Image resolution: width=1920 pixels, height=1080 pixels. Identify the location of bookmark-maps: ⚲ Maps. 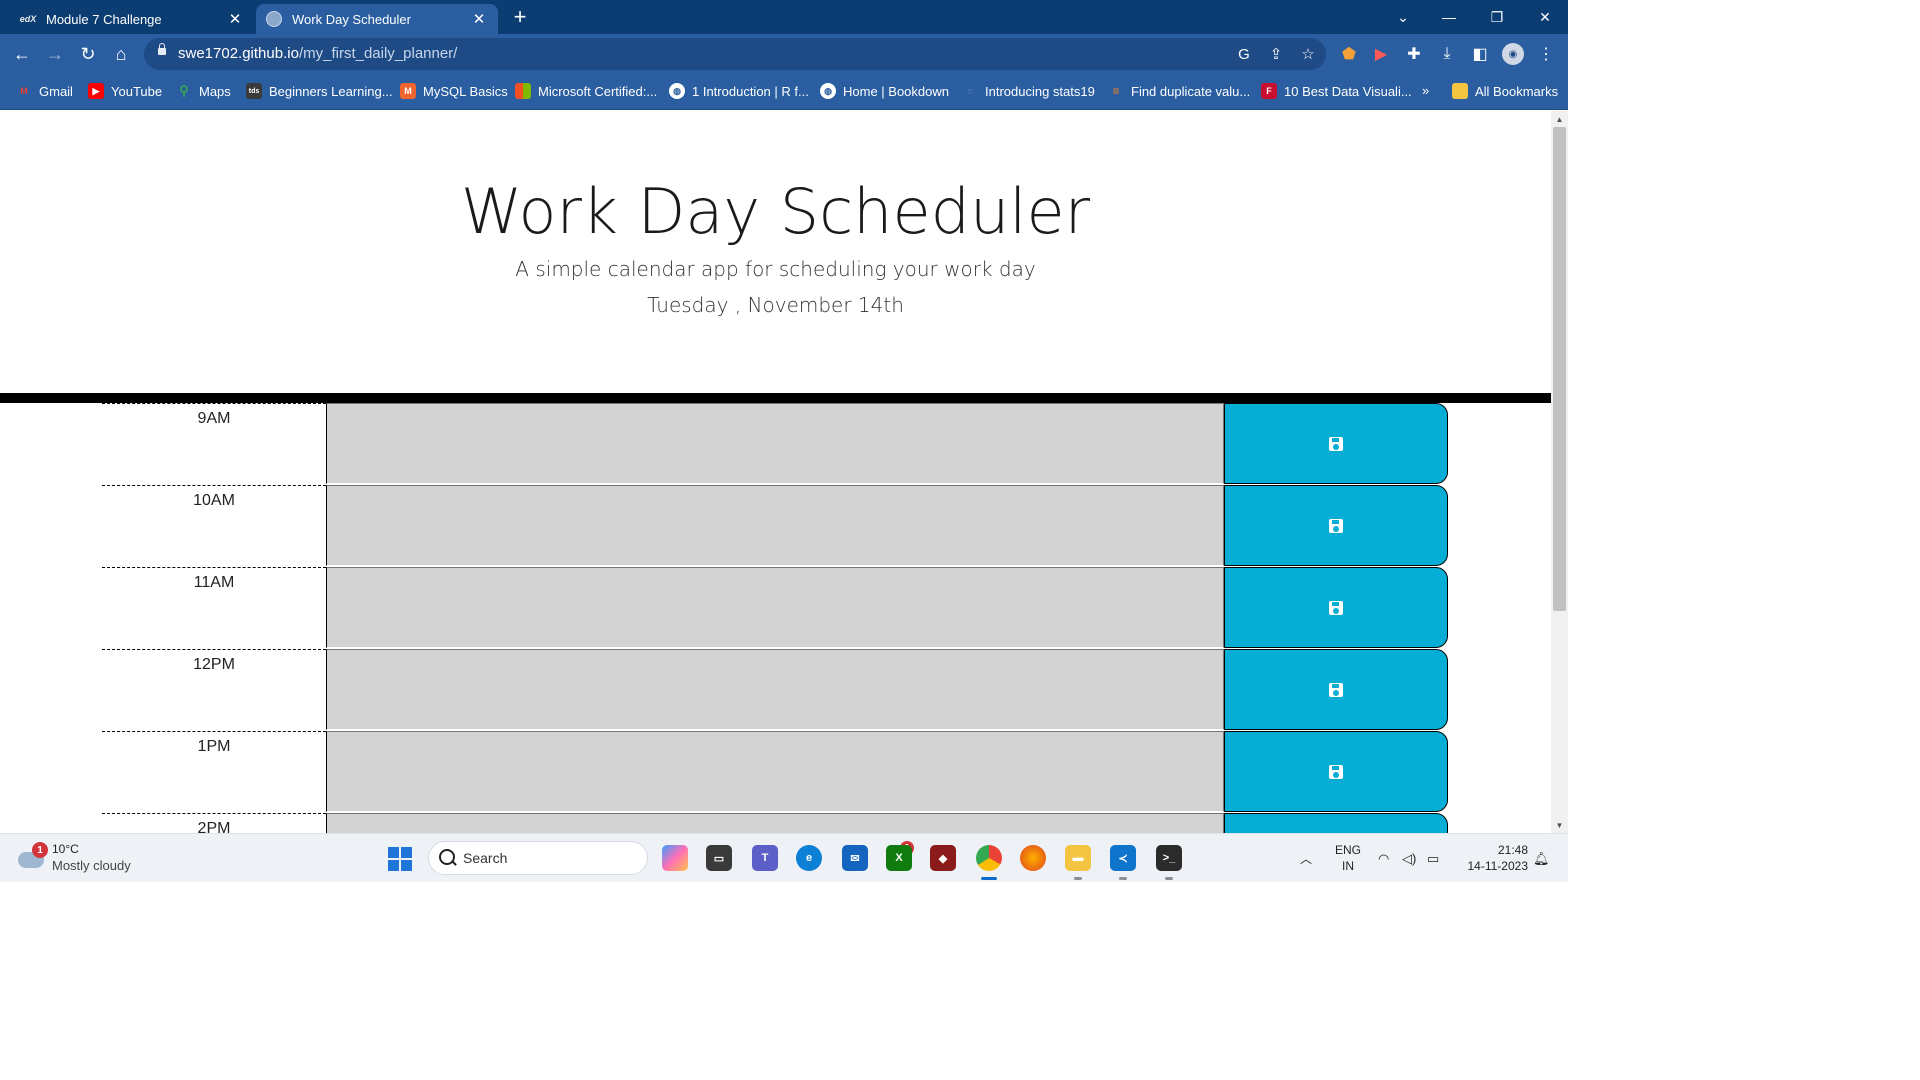
(203, 91).